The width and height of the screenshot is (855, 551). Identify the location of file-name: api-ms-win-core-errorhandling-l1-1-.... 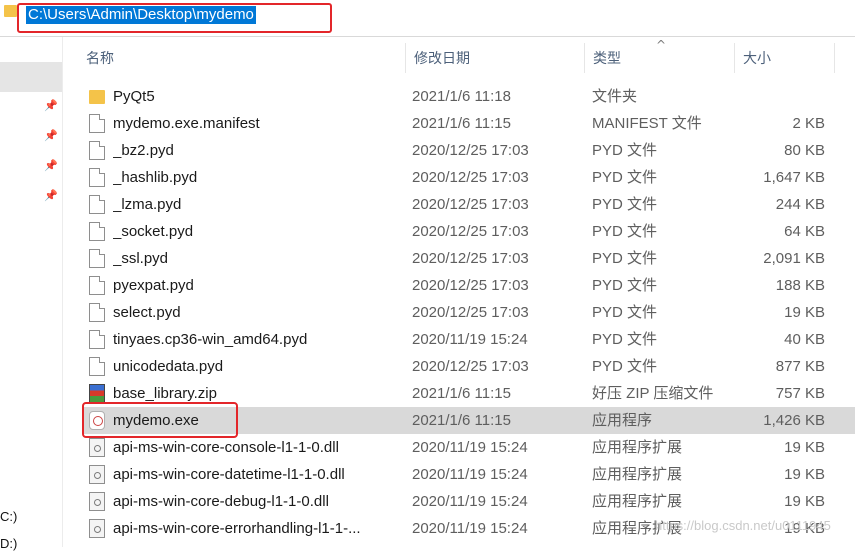
(237, 528).